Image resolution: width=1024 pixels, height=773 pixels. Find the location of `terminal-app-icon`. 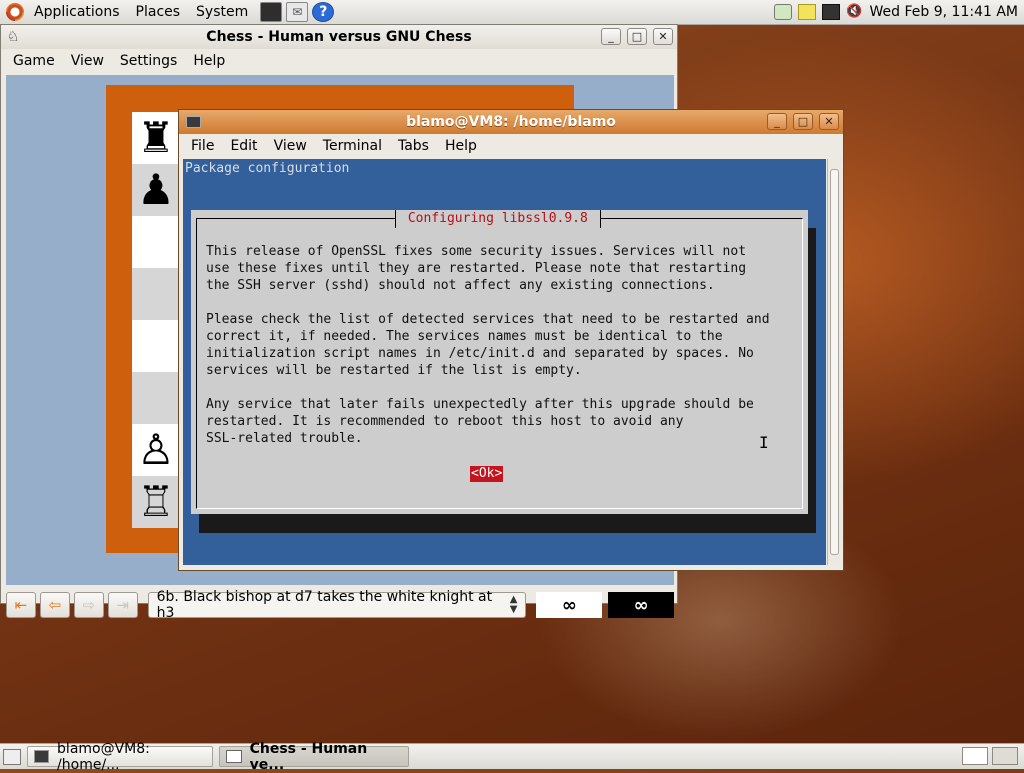

terminal-app-icon is located at coordinates (193, 122).